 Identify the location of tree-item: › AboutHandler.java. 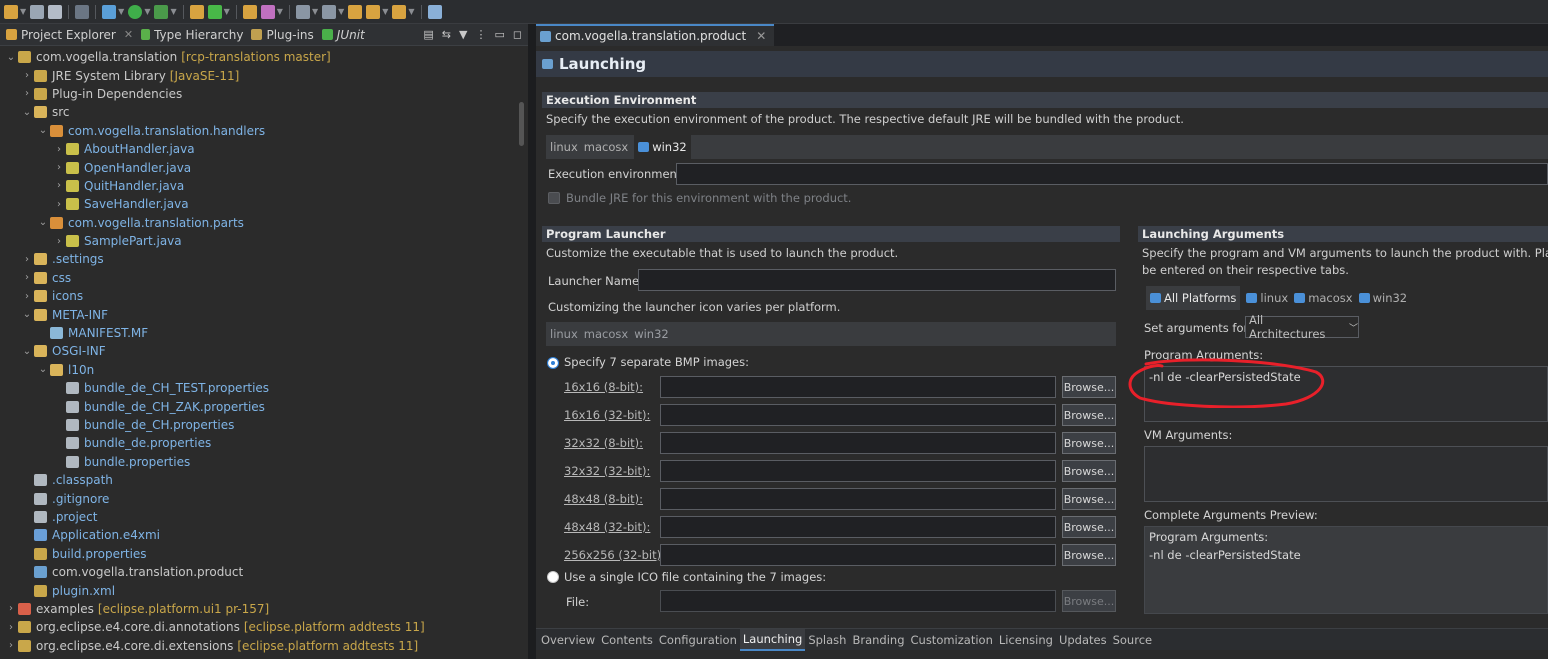
(264, 149).